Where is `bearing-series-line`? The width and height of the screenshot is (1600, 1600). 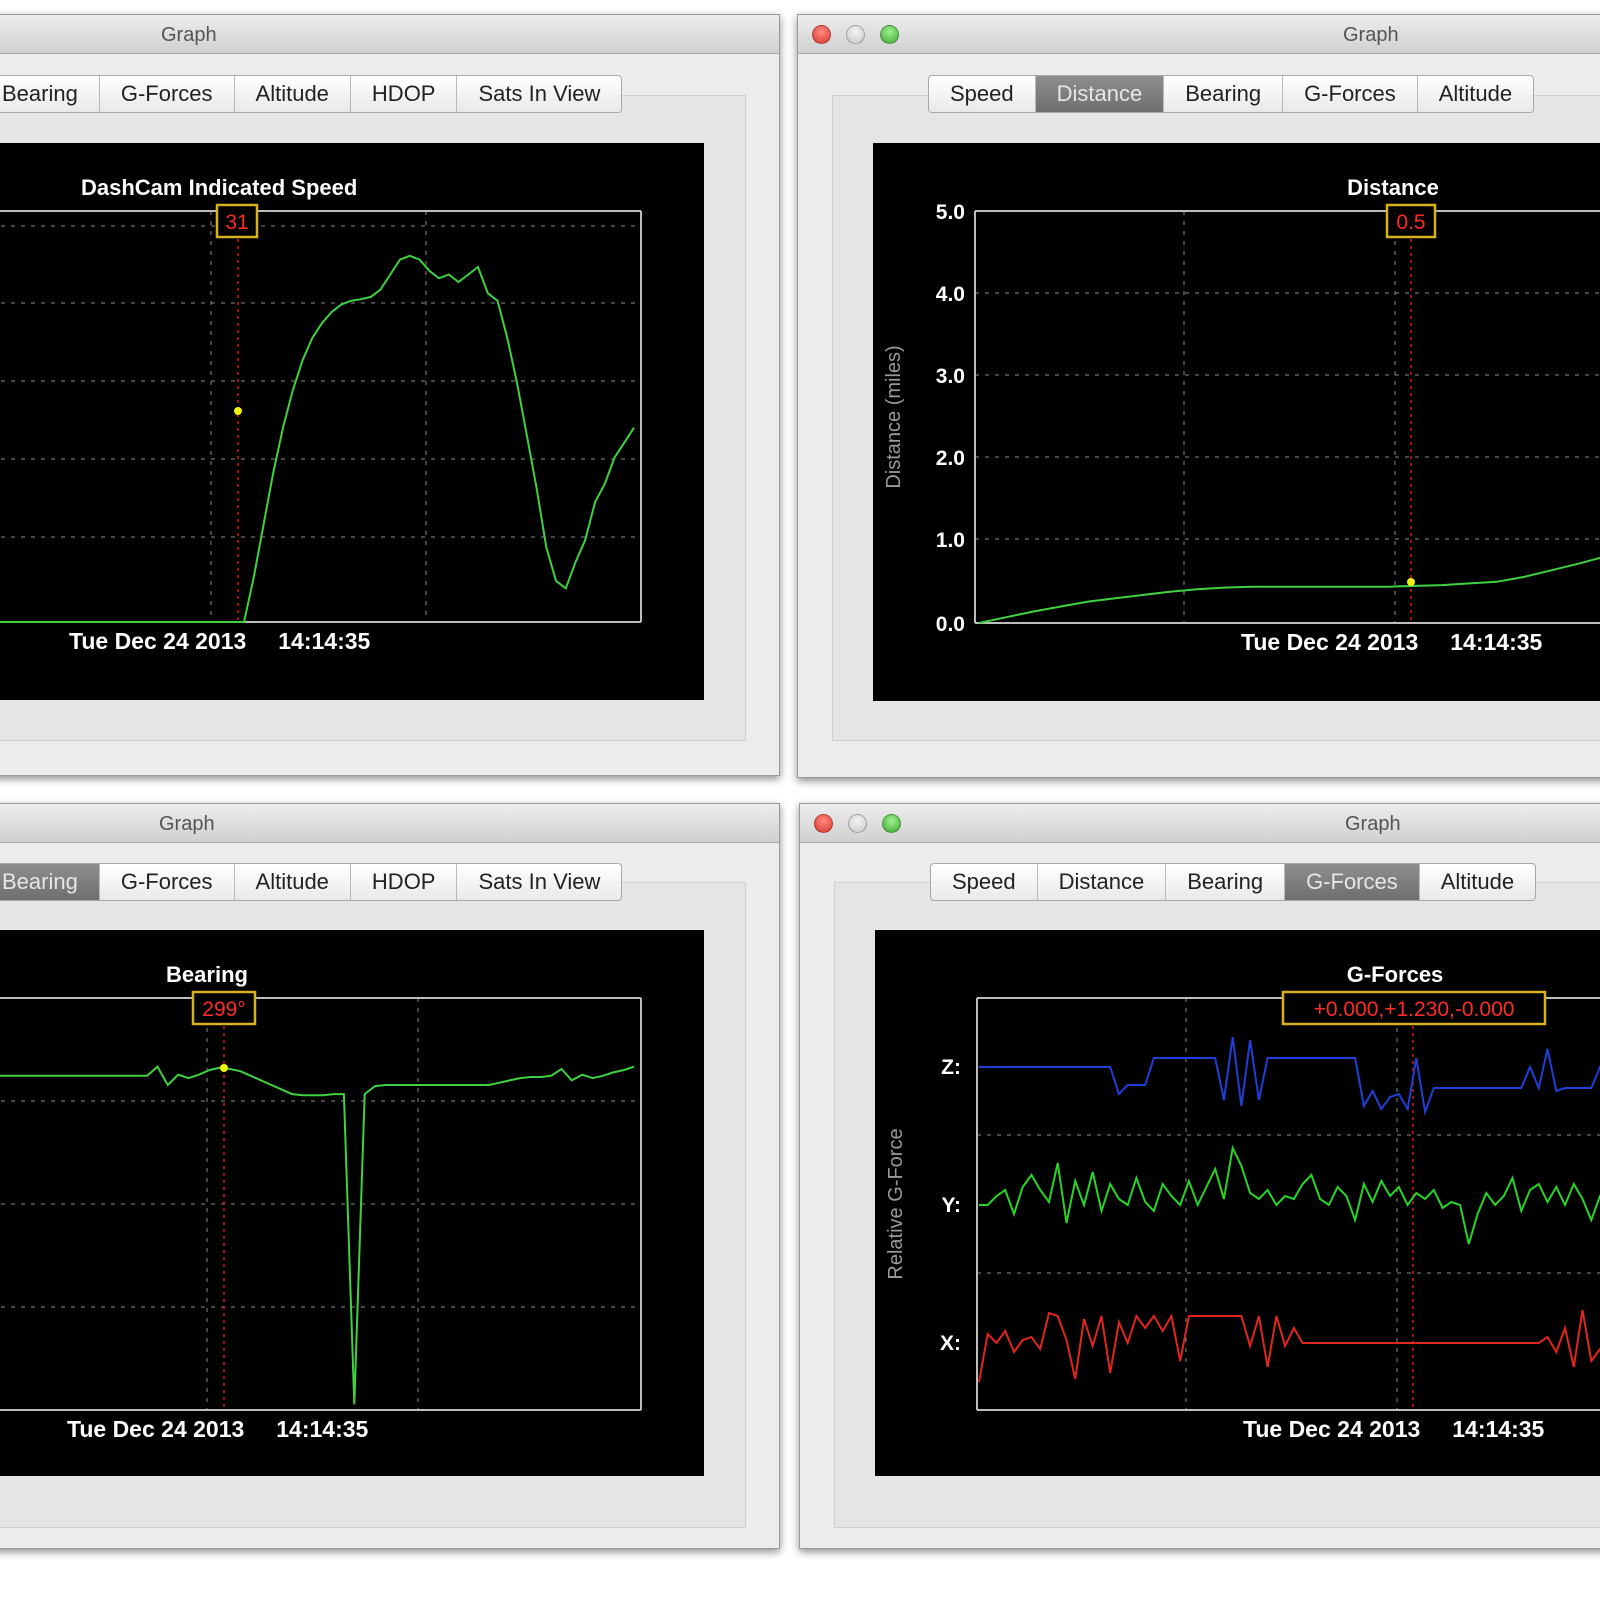 bearing-series-line is located at coordinates (317, 1235).